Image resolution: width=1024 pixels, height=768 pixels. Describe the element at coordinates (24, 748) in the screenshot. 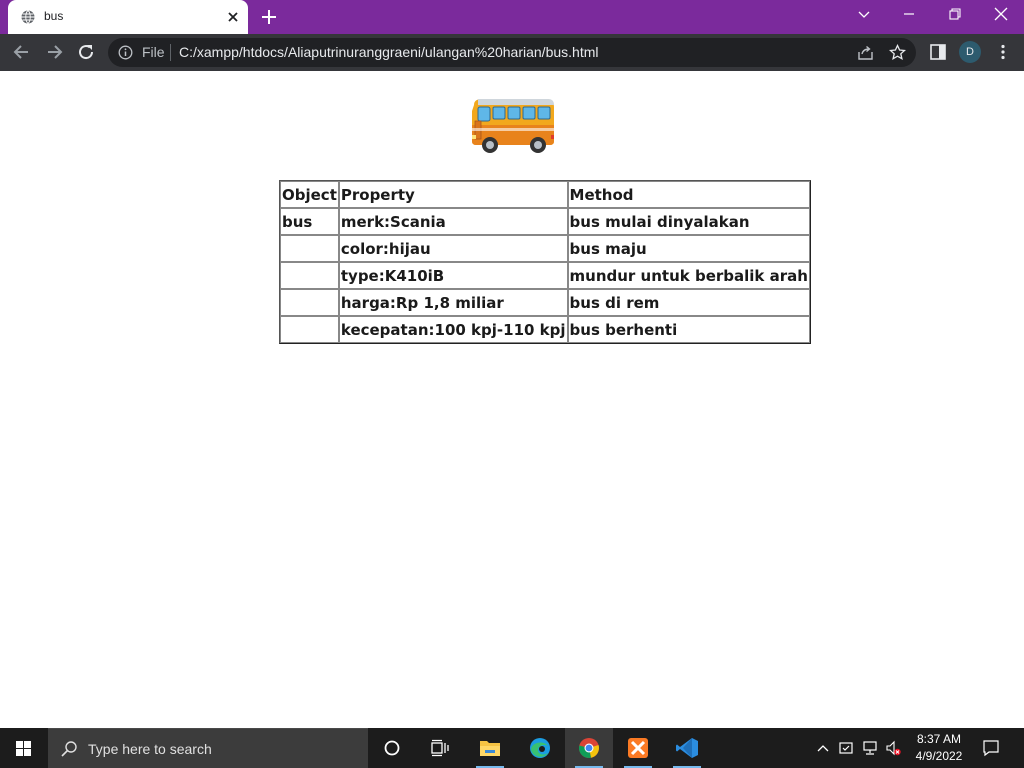

I see `windows-start-icon` at that location.